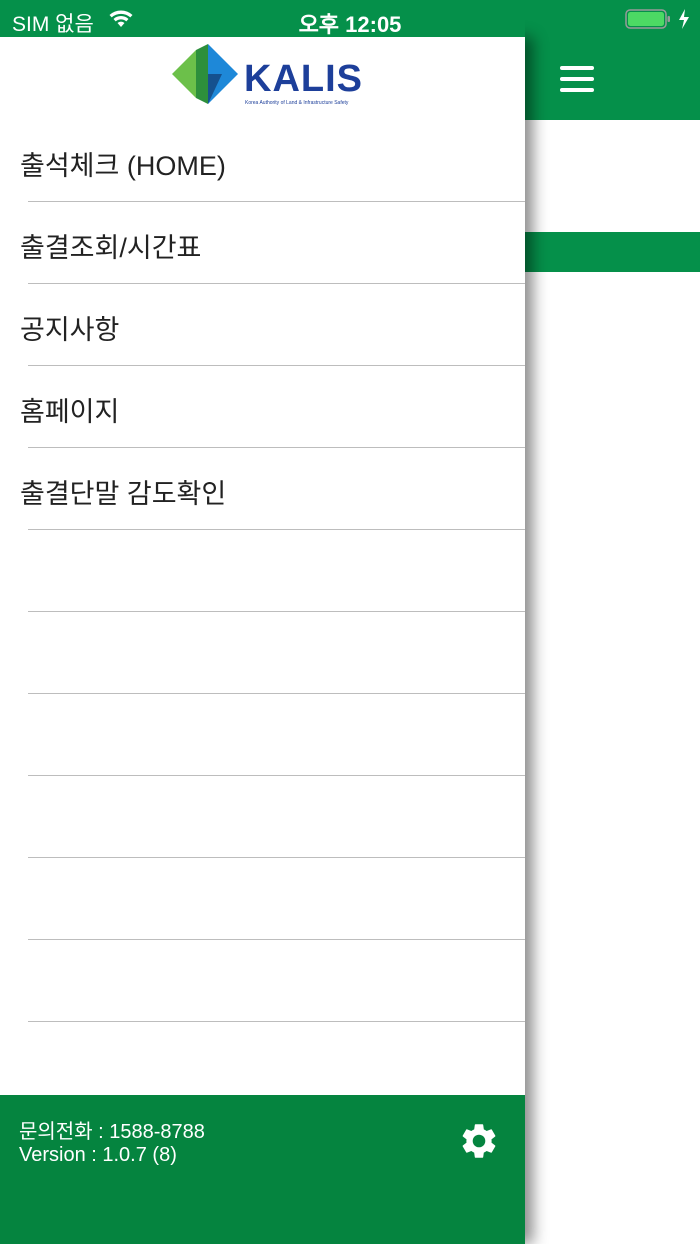 Image resolution: width=700 pixels, height=1244 pixels. I want to click on kalis-logo-mark, so click(205, 74).